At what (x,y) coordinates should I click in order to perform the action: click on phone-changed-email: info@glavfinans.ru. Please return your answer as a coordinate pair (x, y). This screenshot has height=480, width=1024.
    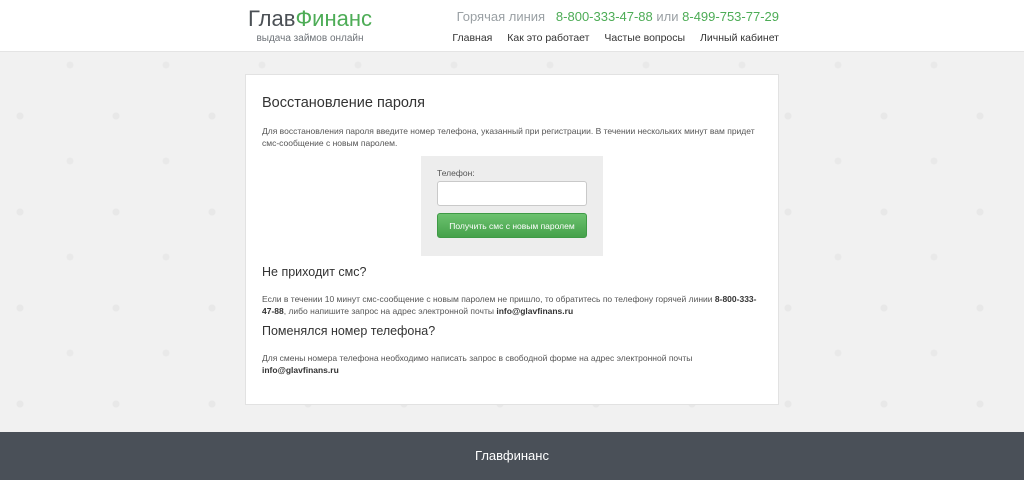
    Looking at the image, I should click on (300, 370).